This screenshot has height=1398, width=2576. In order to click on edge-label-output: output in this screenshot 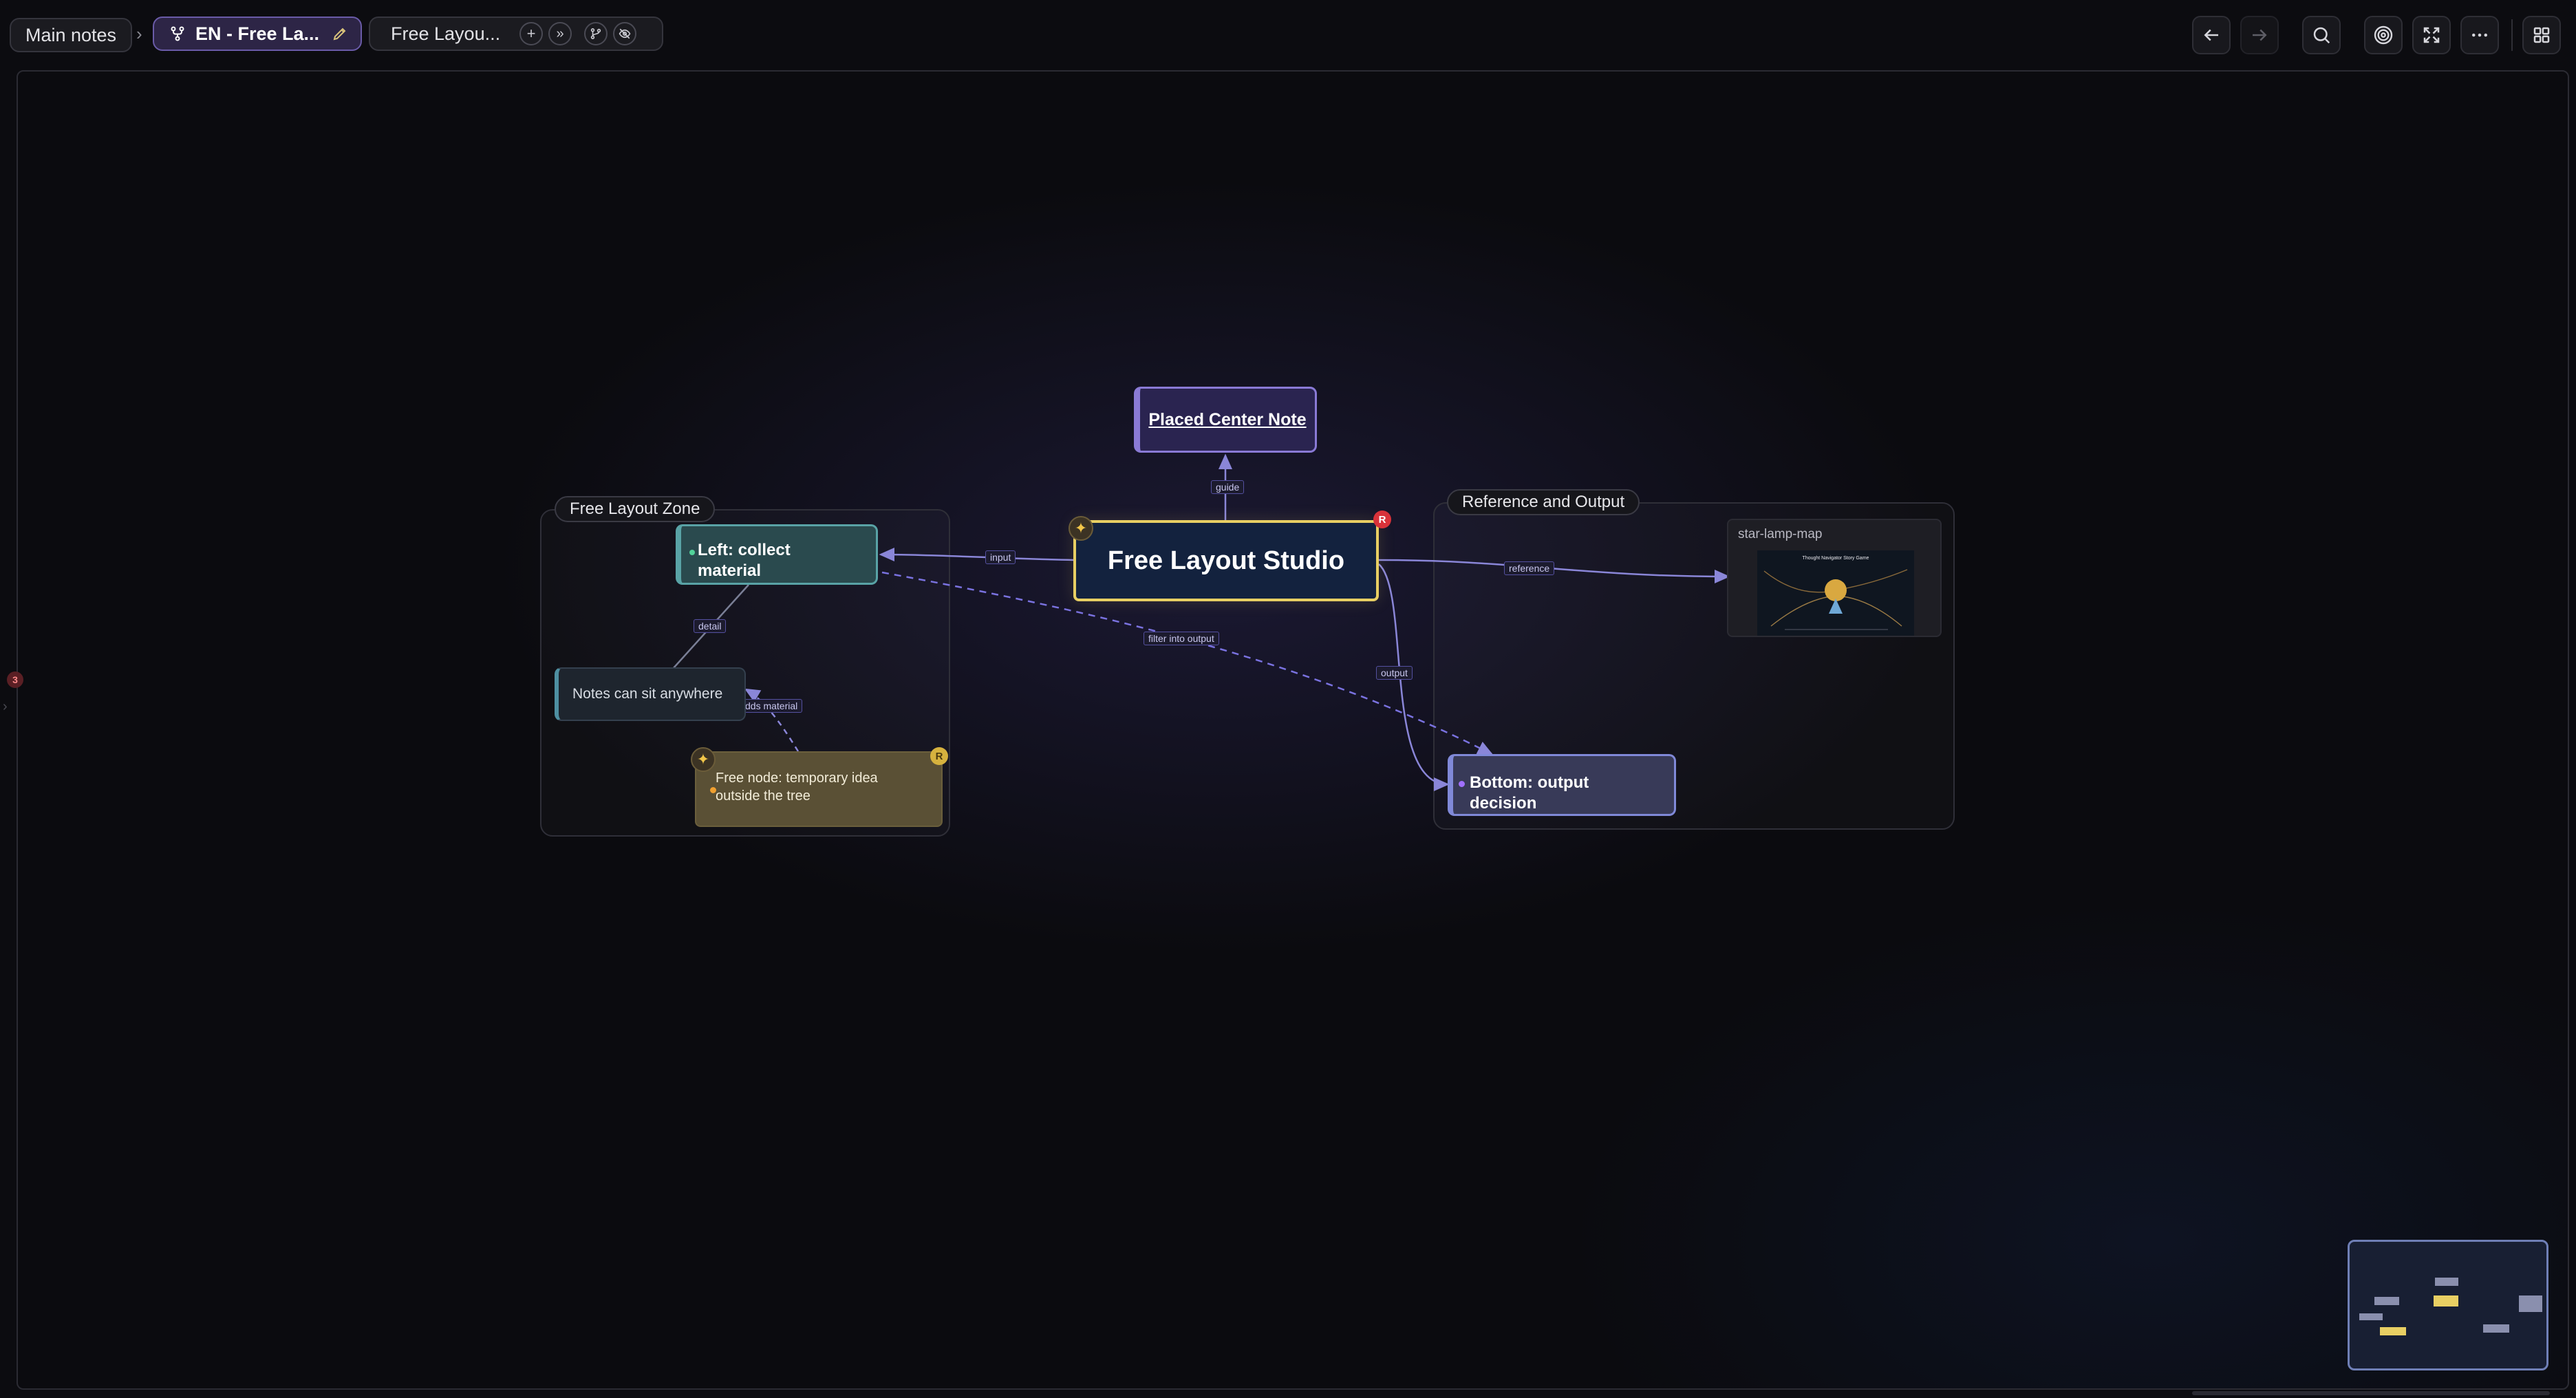, I will do `click(1394, 673)`.